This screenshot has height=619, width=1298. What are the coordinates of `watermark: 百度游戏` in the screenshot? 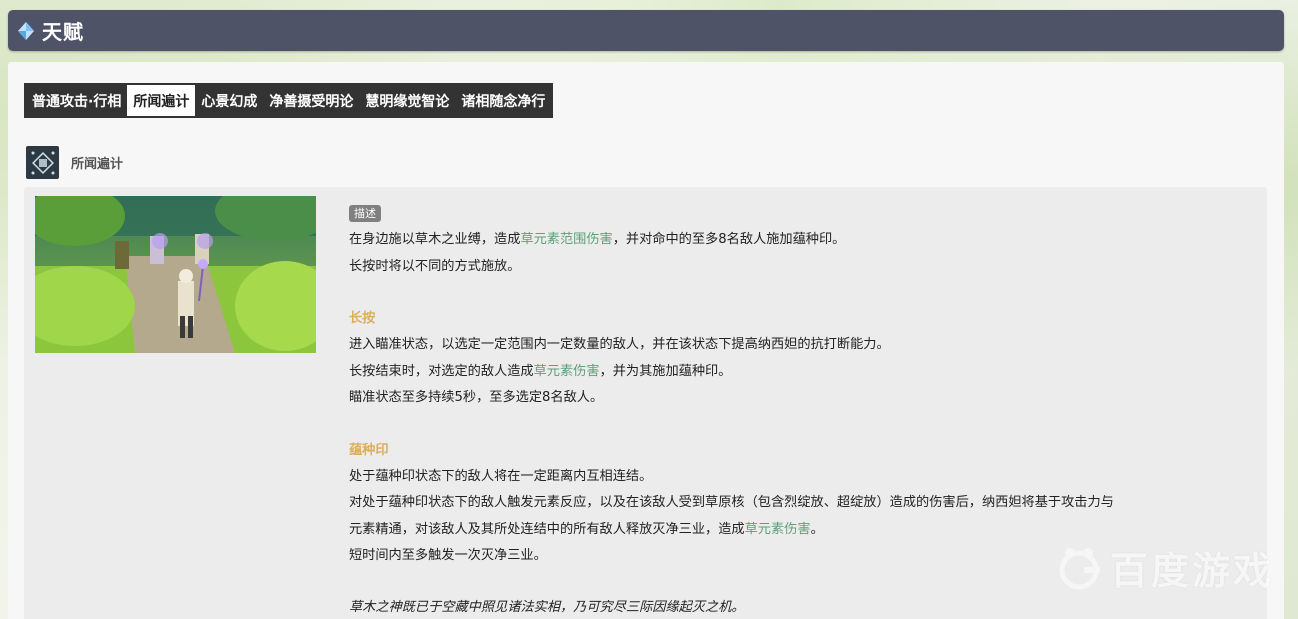 It's located at (1165, 567).